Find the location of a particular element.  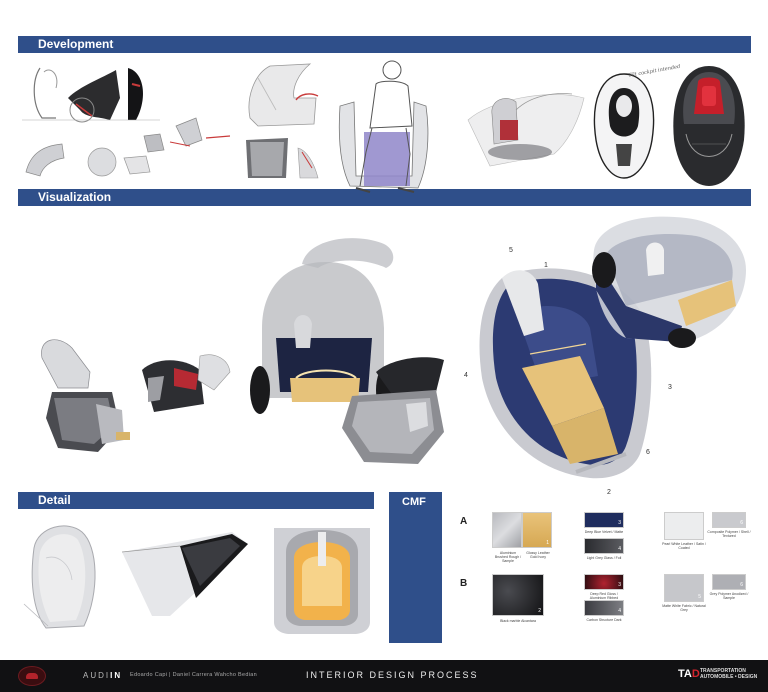

tad-subtitle: TRANSPORTATION AUTOMOBILE • DESIGN is located at coordinates (728, 674).